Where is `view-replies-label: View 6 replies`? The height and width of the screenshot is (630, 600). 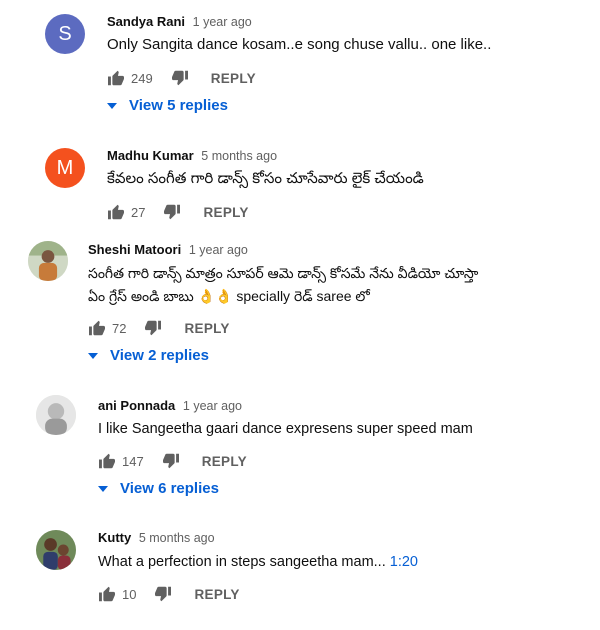
view-replies-label: View 6 replies is located at coordinates (169, 488).